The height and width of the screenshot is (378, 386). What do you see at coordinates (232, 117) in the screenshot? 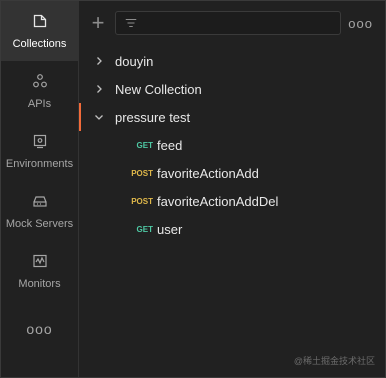
I see `collection-row-pressure-test: pressure test` at bounding box center [232, 117].